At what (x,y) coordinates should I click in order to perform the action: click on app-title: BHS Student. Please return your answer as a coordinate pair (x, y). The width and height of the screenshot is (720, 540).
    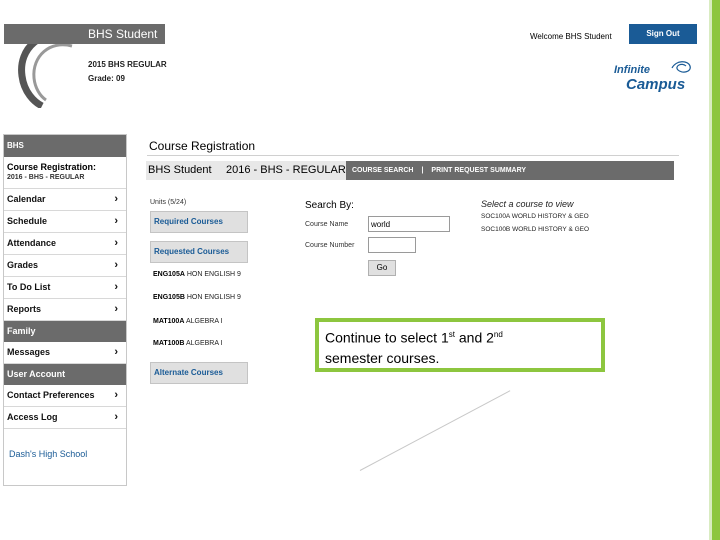
    Looking at the image, I should click on (123, 34).